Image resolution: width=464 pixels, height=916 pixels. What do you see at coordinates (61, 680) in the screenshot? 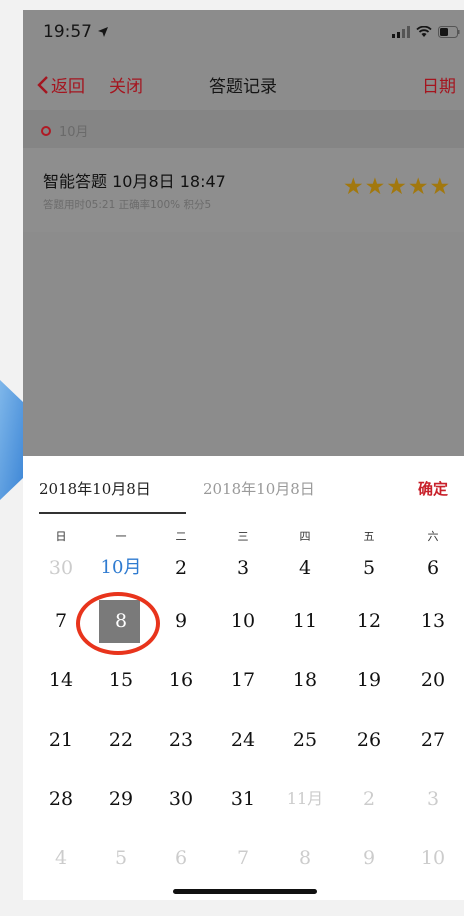
I see `calendar-day: 14` at bounding box center [61, 680].